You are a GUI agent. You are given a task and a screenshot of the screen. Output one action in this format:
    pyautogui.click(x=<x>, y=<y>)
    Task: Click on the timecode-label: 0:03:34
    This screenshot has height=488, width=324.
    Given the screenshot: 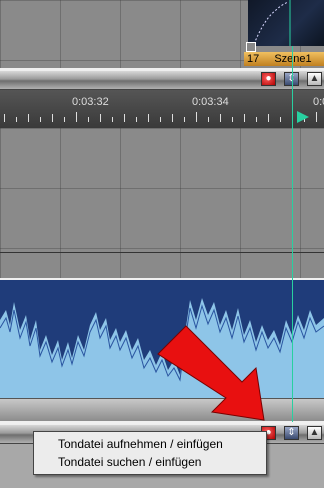 What is the action you would take?
    pyautogui.click(x=210, y=102)
    